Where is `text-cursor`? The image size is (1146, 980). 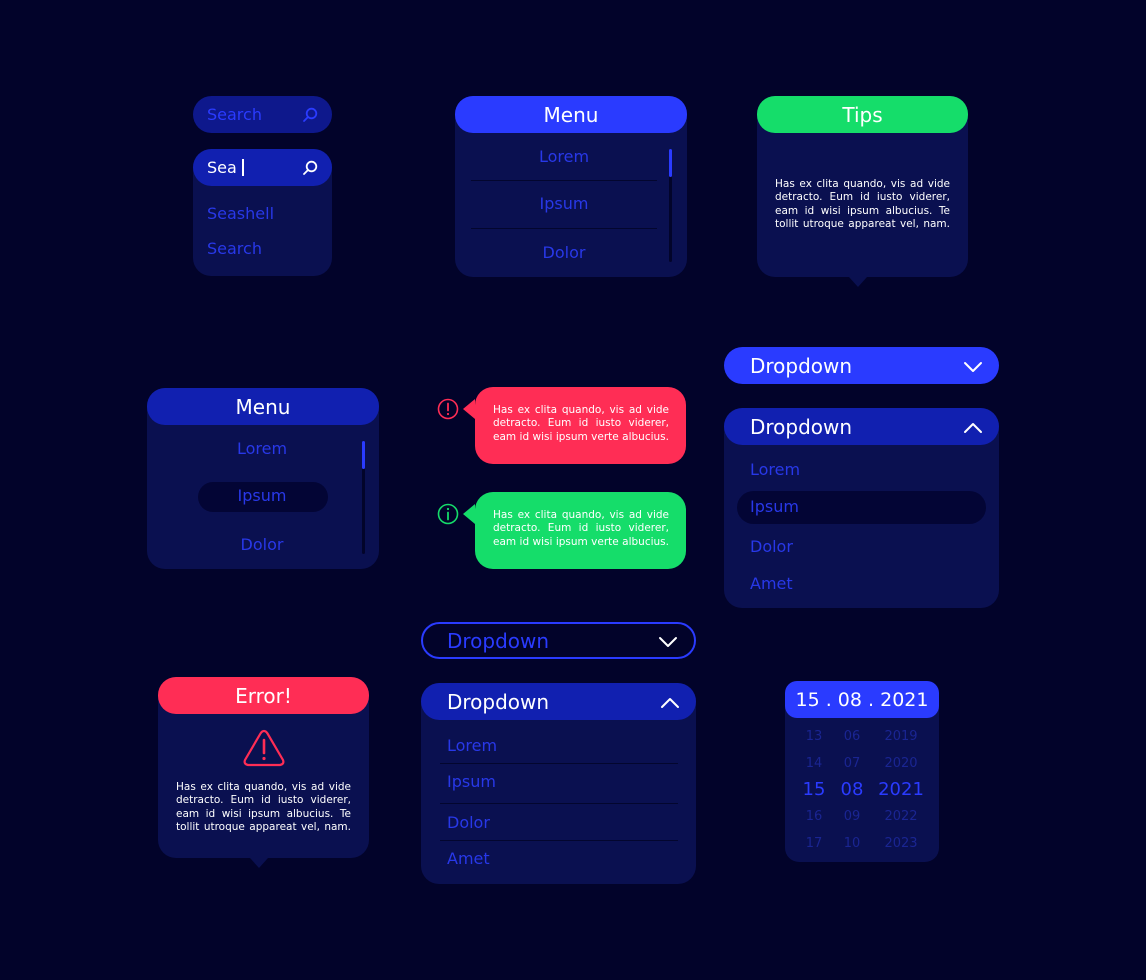 text-cursor is located at coordinates (242, 167).